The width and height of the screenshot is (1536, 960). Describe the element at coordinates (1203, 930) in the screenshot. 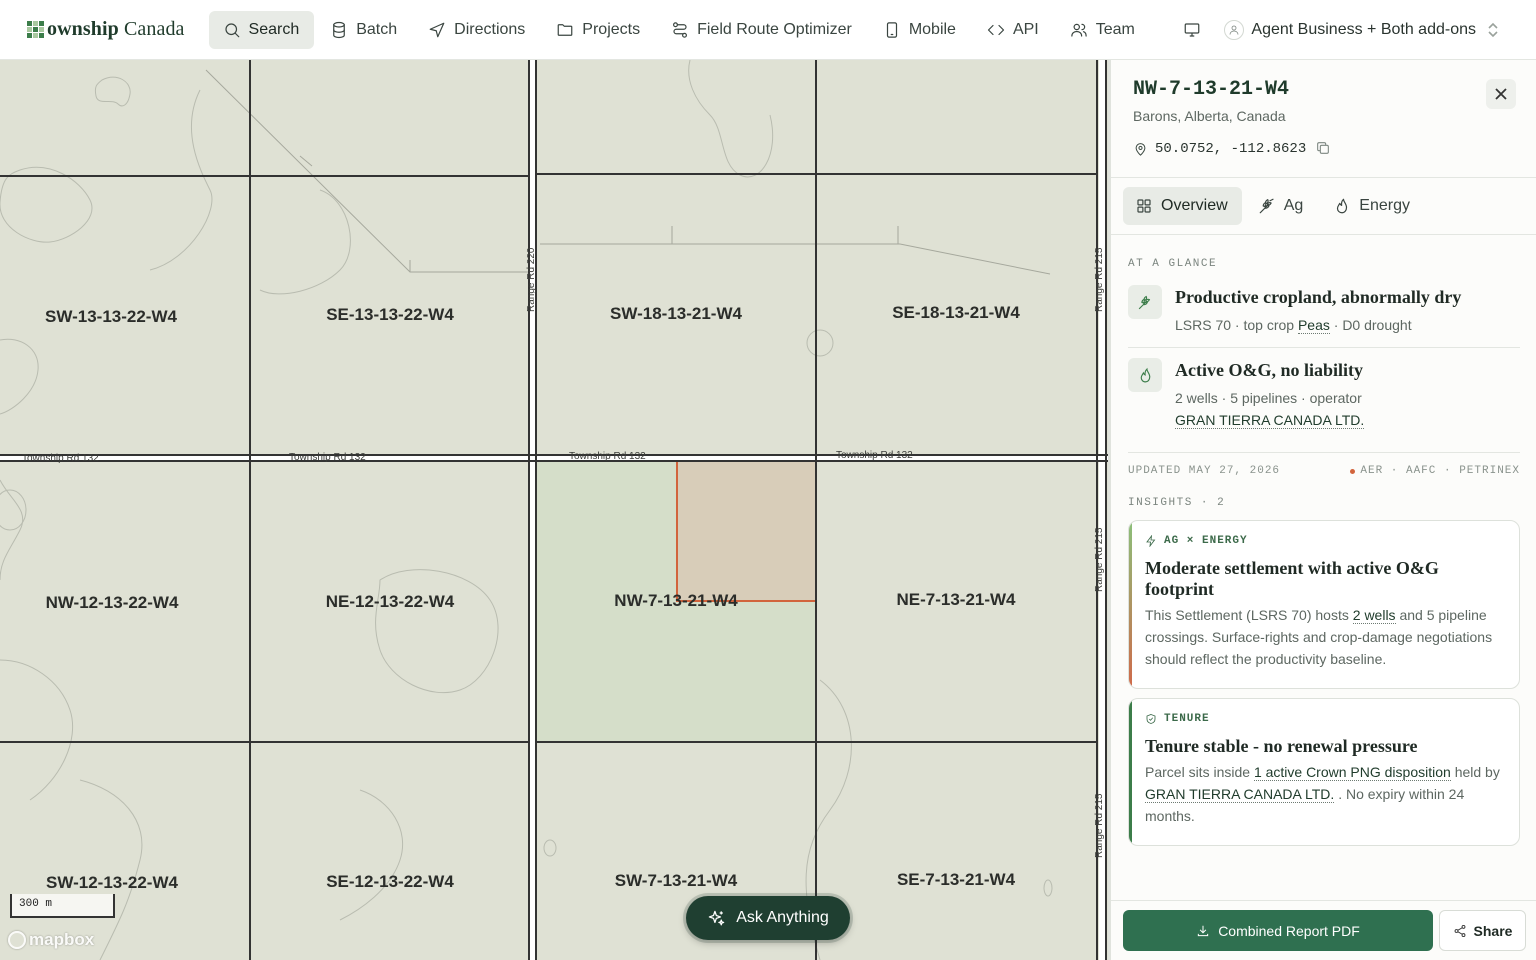

I see `download-icon` at that location.